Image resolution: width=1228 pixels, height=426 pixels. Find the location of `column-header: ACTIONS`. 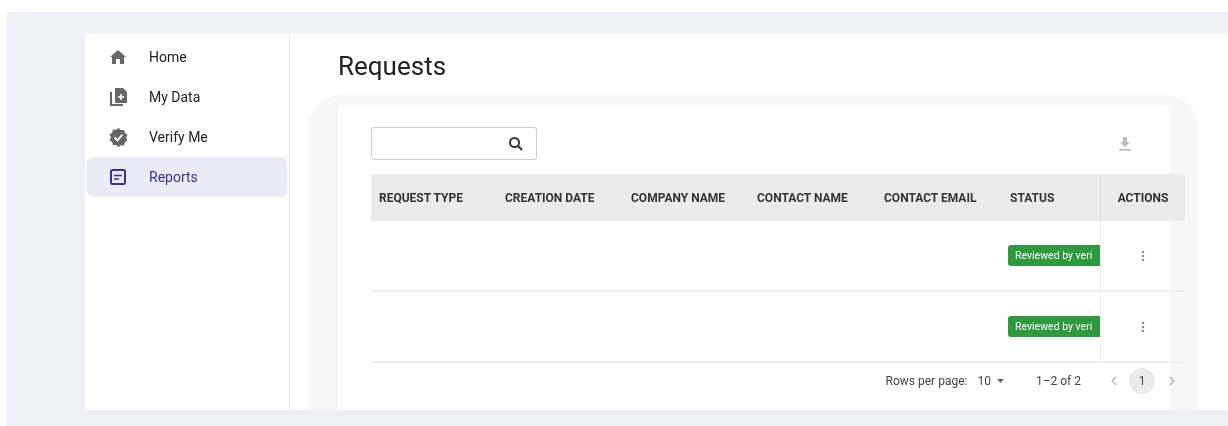

column-header: ACTIONS is located at coordinates (1143, 198).